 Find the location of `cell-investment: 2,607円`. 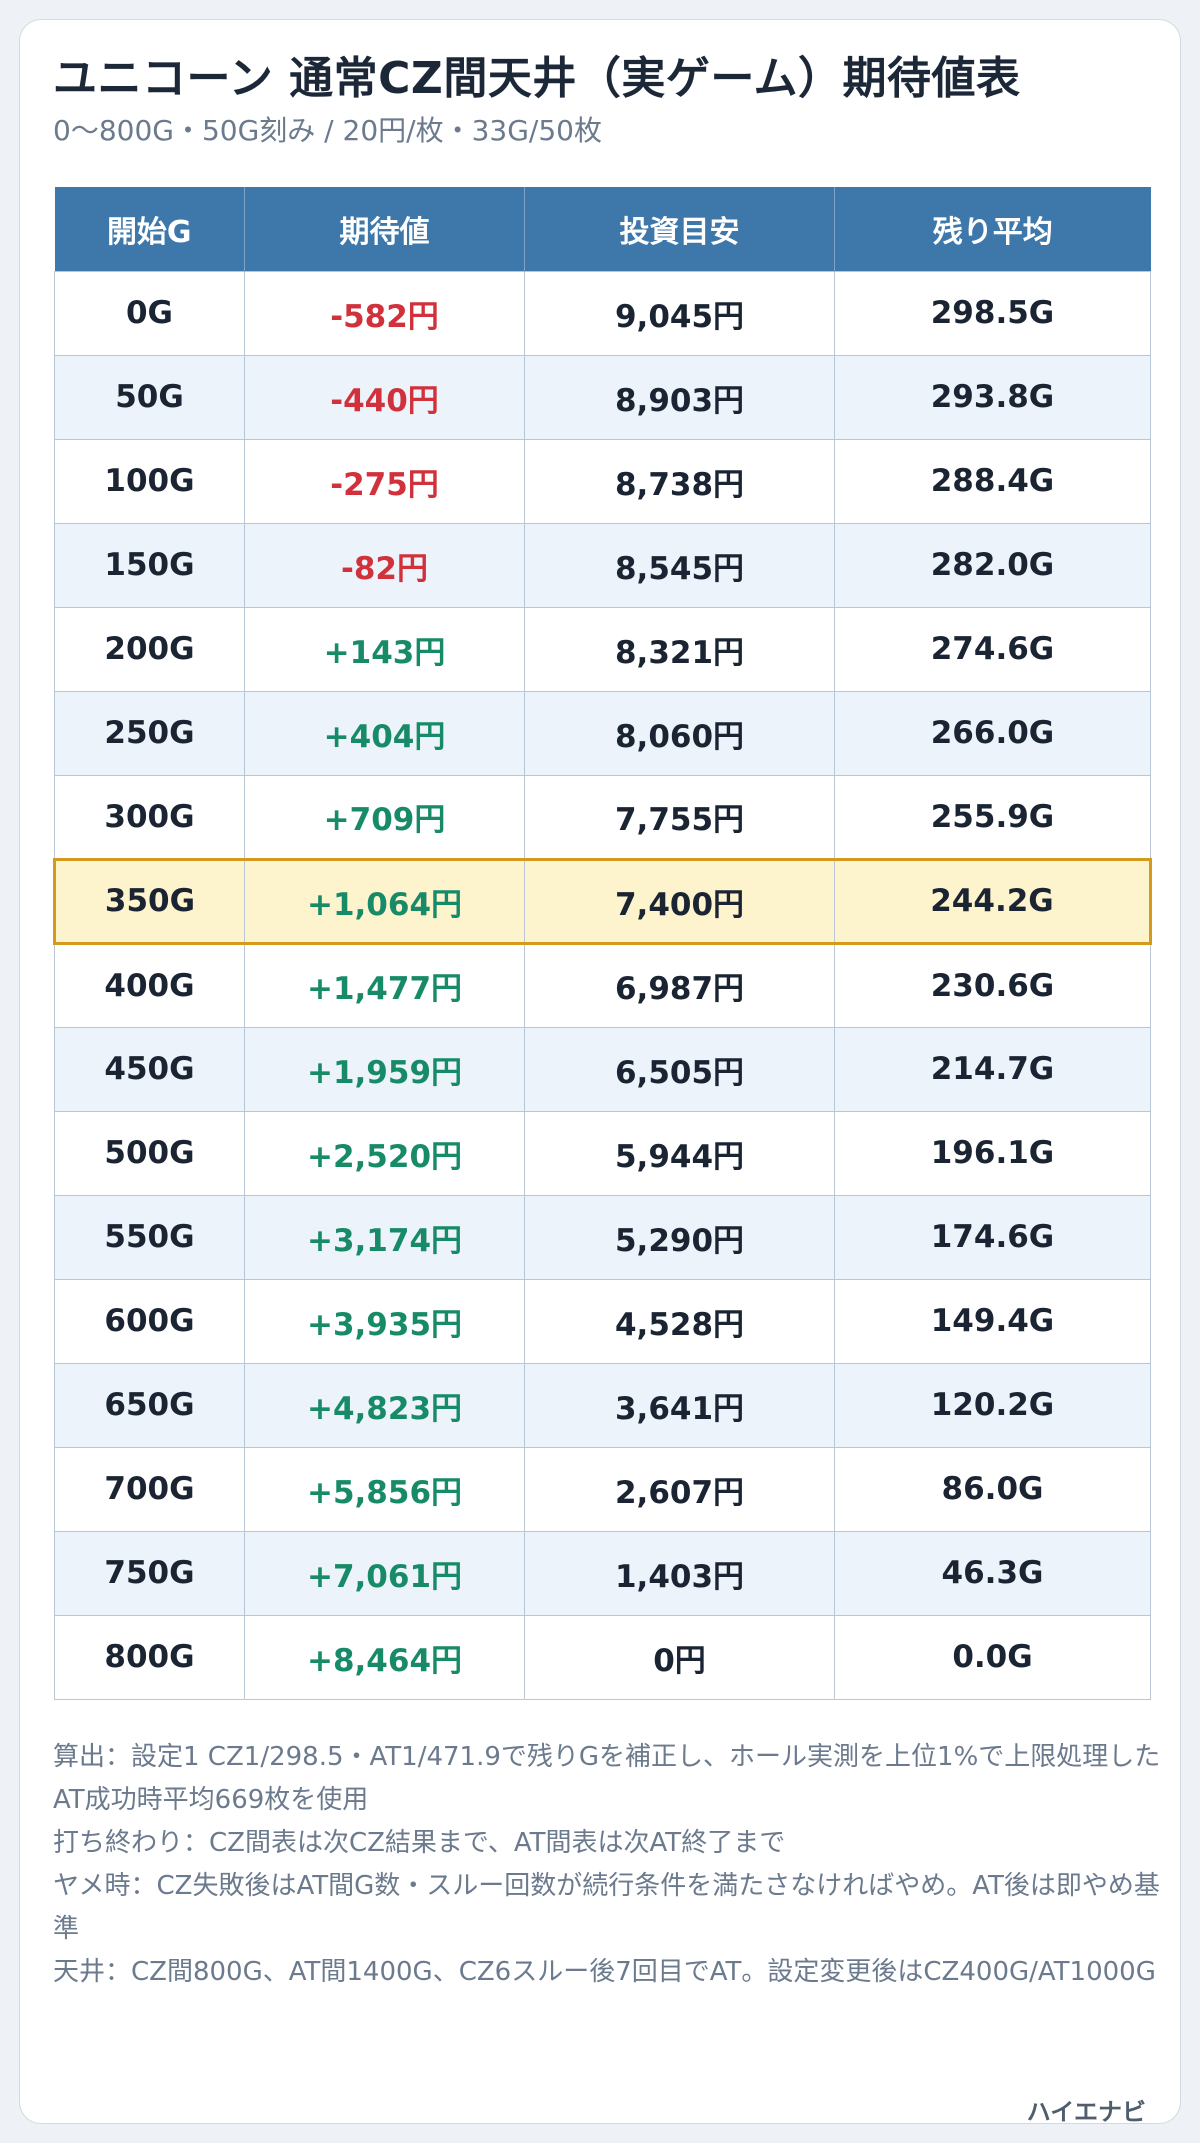

cell-investment: 2,607円 is located at coordinates (679, 1489).